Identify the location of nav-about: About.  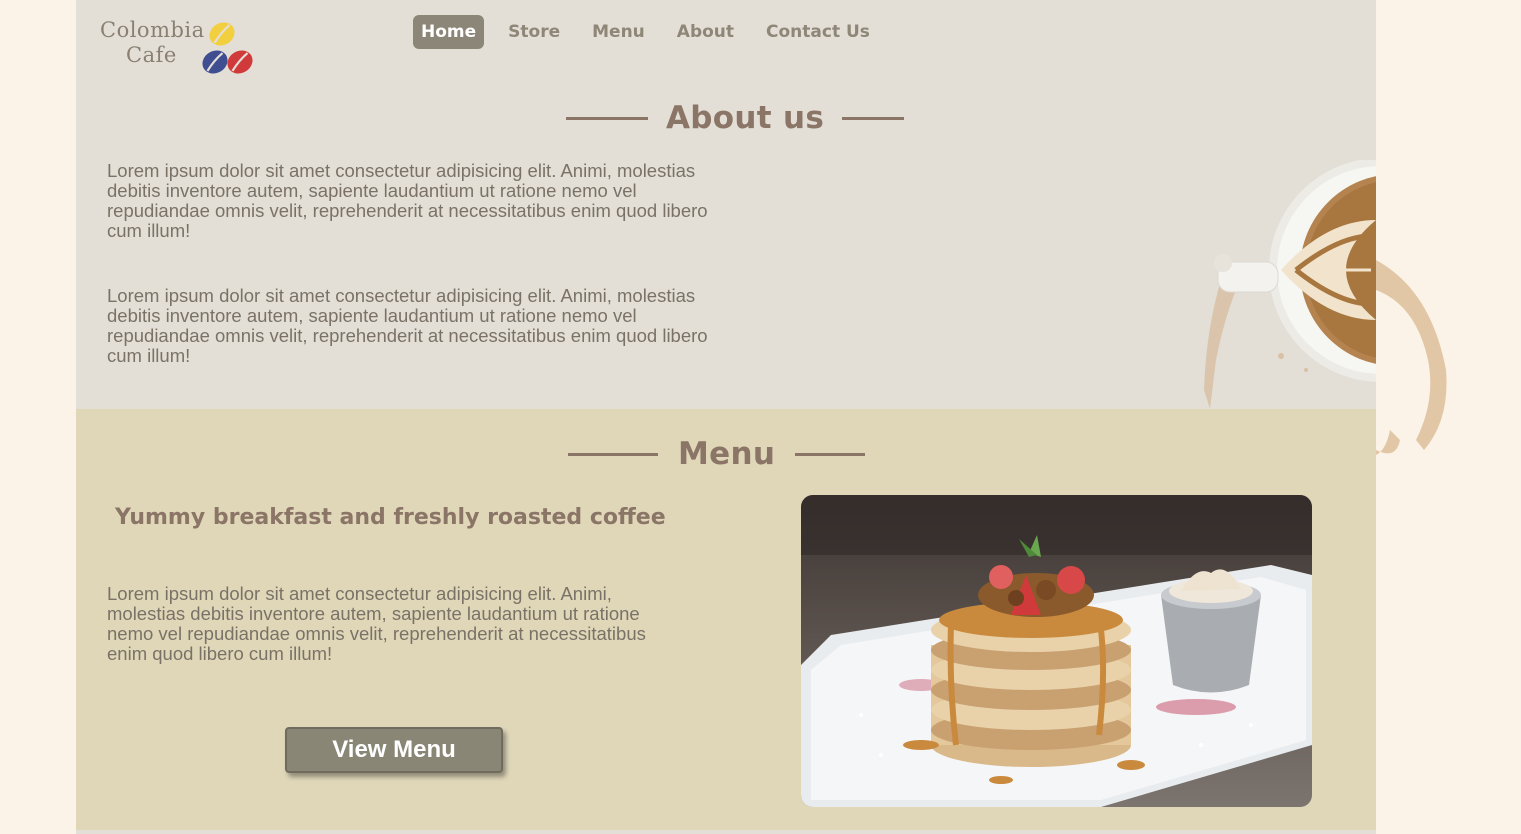
(705, 32).